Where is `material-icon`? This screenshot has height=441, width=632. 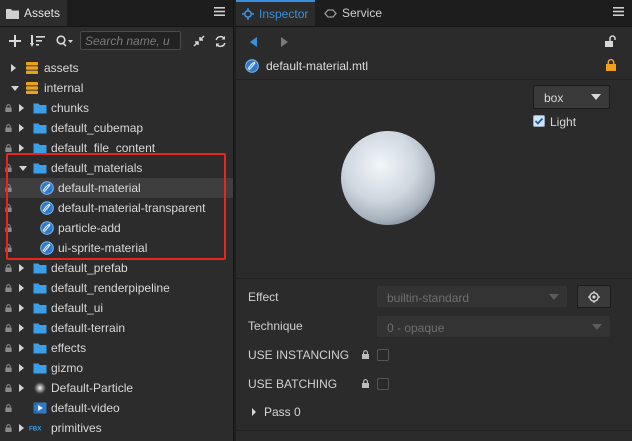
material-icon is located at coordinates (47, 228).